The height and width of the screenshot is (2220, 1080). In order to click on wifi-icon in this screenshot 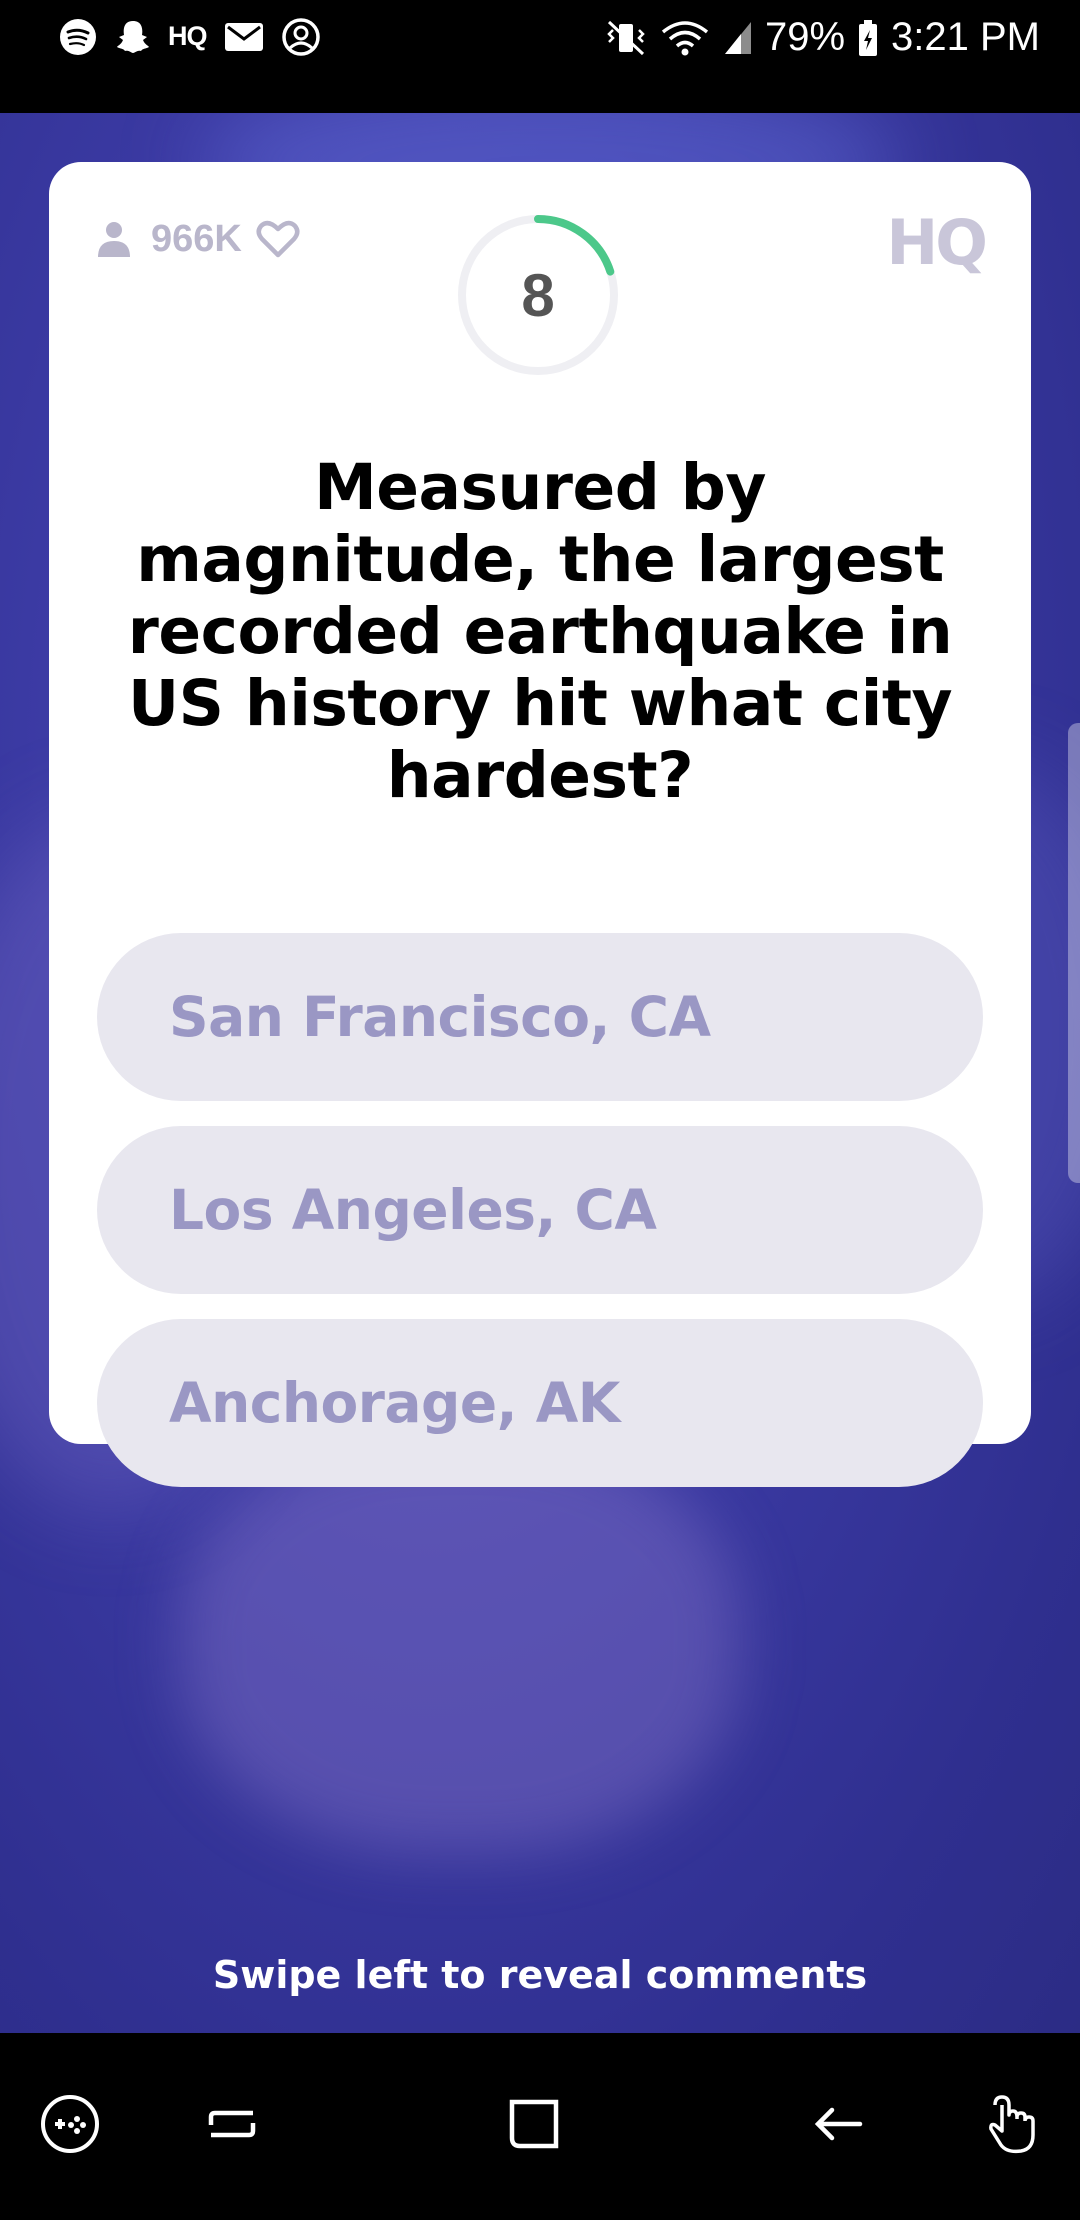, I will do `click(685, 38)`.